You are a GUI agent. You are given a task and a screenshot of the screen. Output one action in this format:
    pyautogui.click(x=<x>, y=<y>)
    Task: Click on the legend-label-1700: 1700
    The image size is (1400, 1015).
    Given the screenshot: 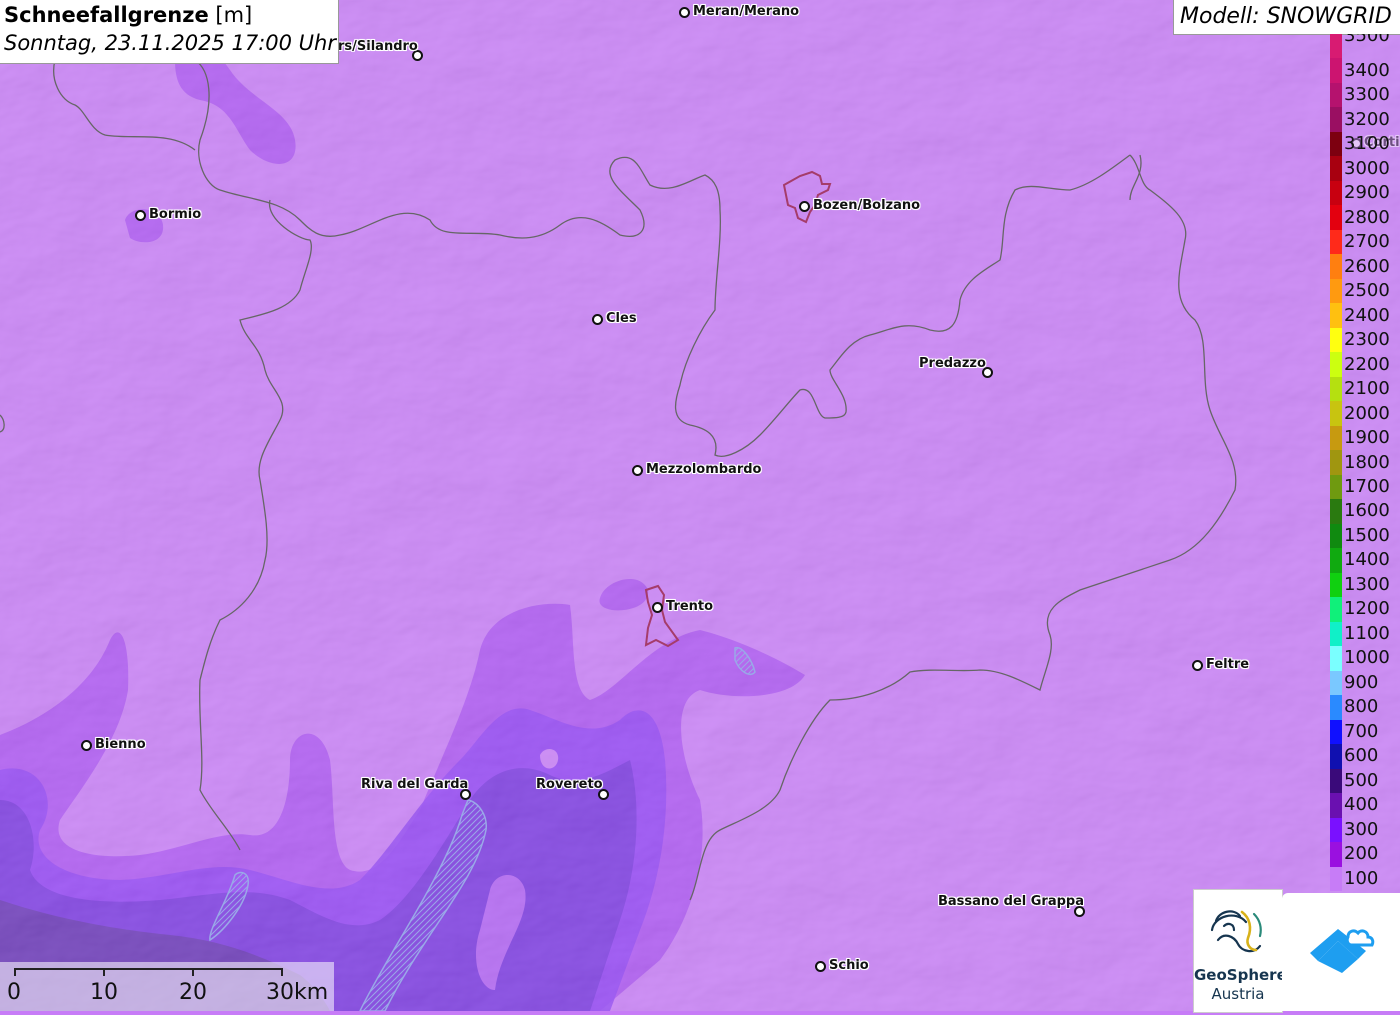 What is the action you would take?
    pyautogui.click(x=1367, y=486)
    